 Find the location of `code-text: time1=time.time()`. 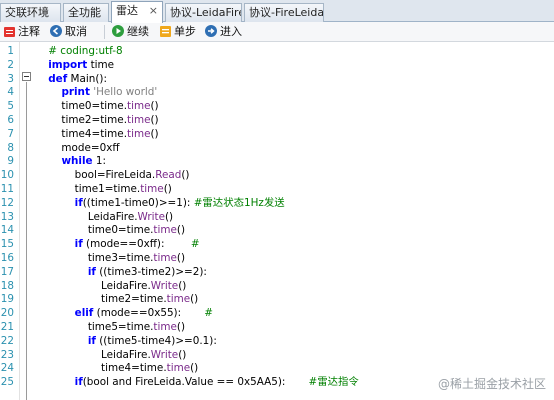

code-text: time1=time.time() is located at coordinates (103, 189).